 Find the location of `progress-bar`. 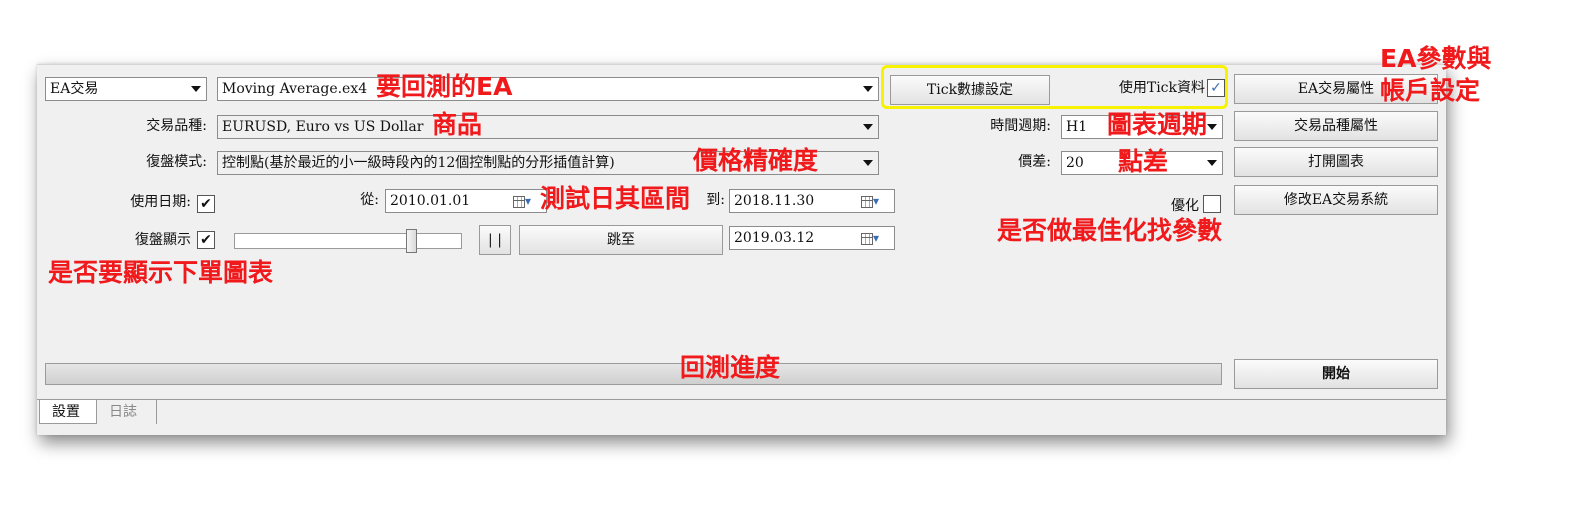

progress-bar is located at coordinates (633, 374).